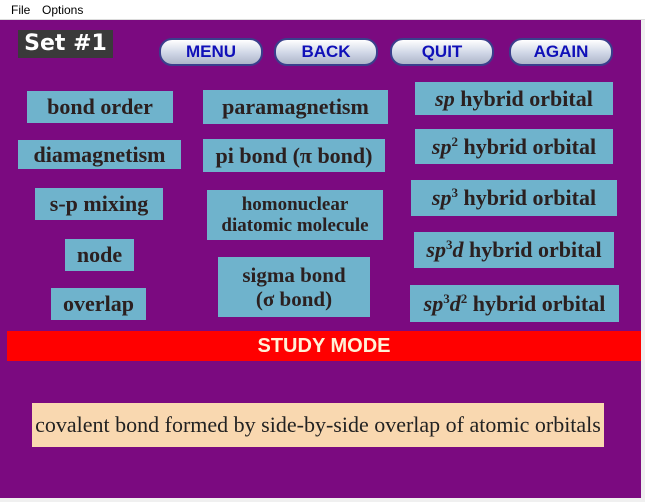 This screenshot has height=502, width=645. What do you see at coordinates (436, 249) in the screenshot?
I see `sp3d-base: sp` at bounding box center [436, 249].